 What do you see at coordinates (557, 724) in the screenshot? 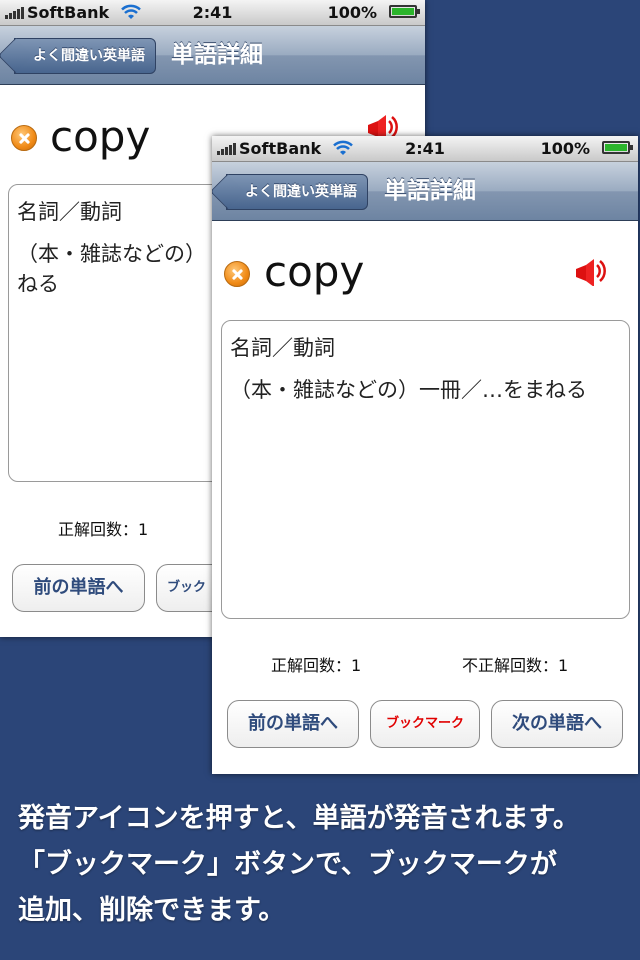
I see `next-word-button: 次の単語へ` at bounding box center [557, 724].